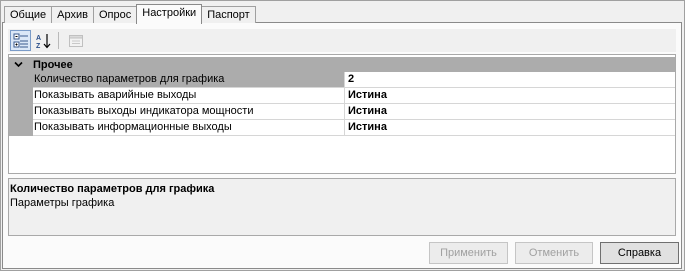 This screenshot has height=271, width=685. I want to click on property-row: Показывать информационные выходы Истина, so click(342, 128).